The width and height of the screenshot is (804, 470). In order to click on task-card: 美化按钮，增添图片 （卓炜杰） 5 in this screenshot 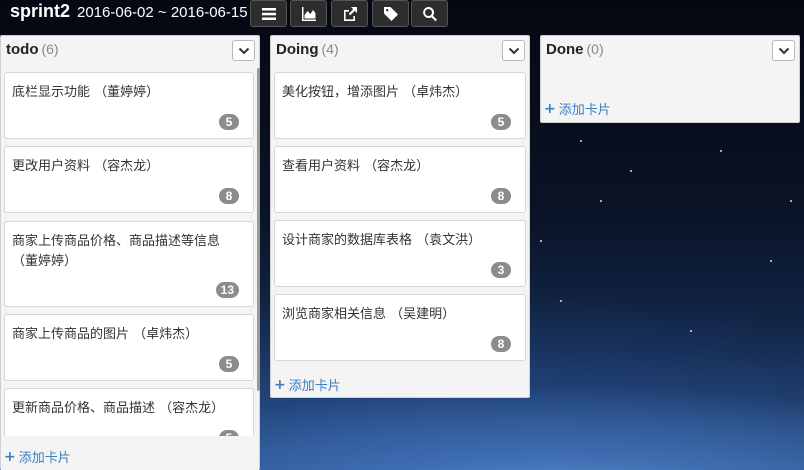, I will do `click(400, 105)`.